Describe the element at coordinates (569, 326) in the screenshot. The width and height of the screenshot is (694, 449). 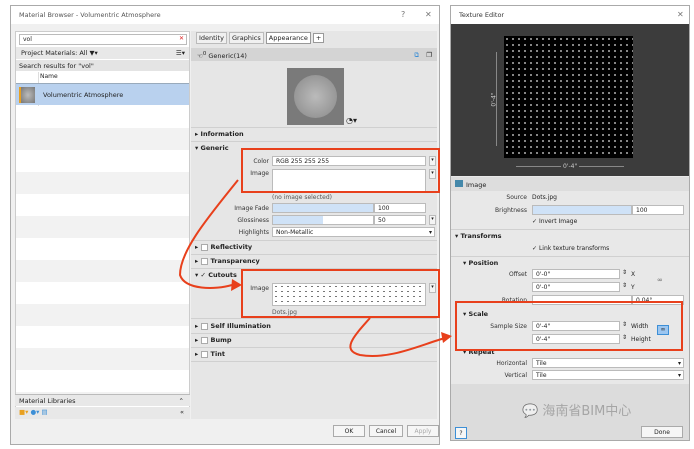
I see `annotation-box-scale` at that location.